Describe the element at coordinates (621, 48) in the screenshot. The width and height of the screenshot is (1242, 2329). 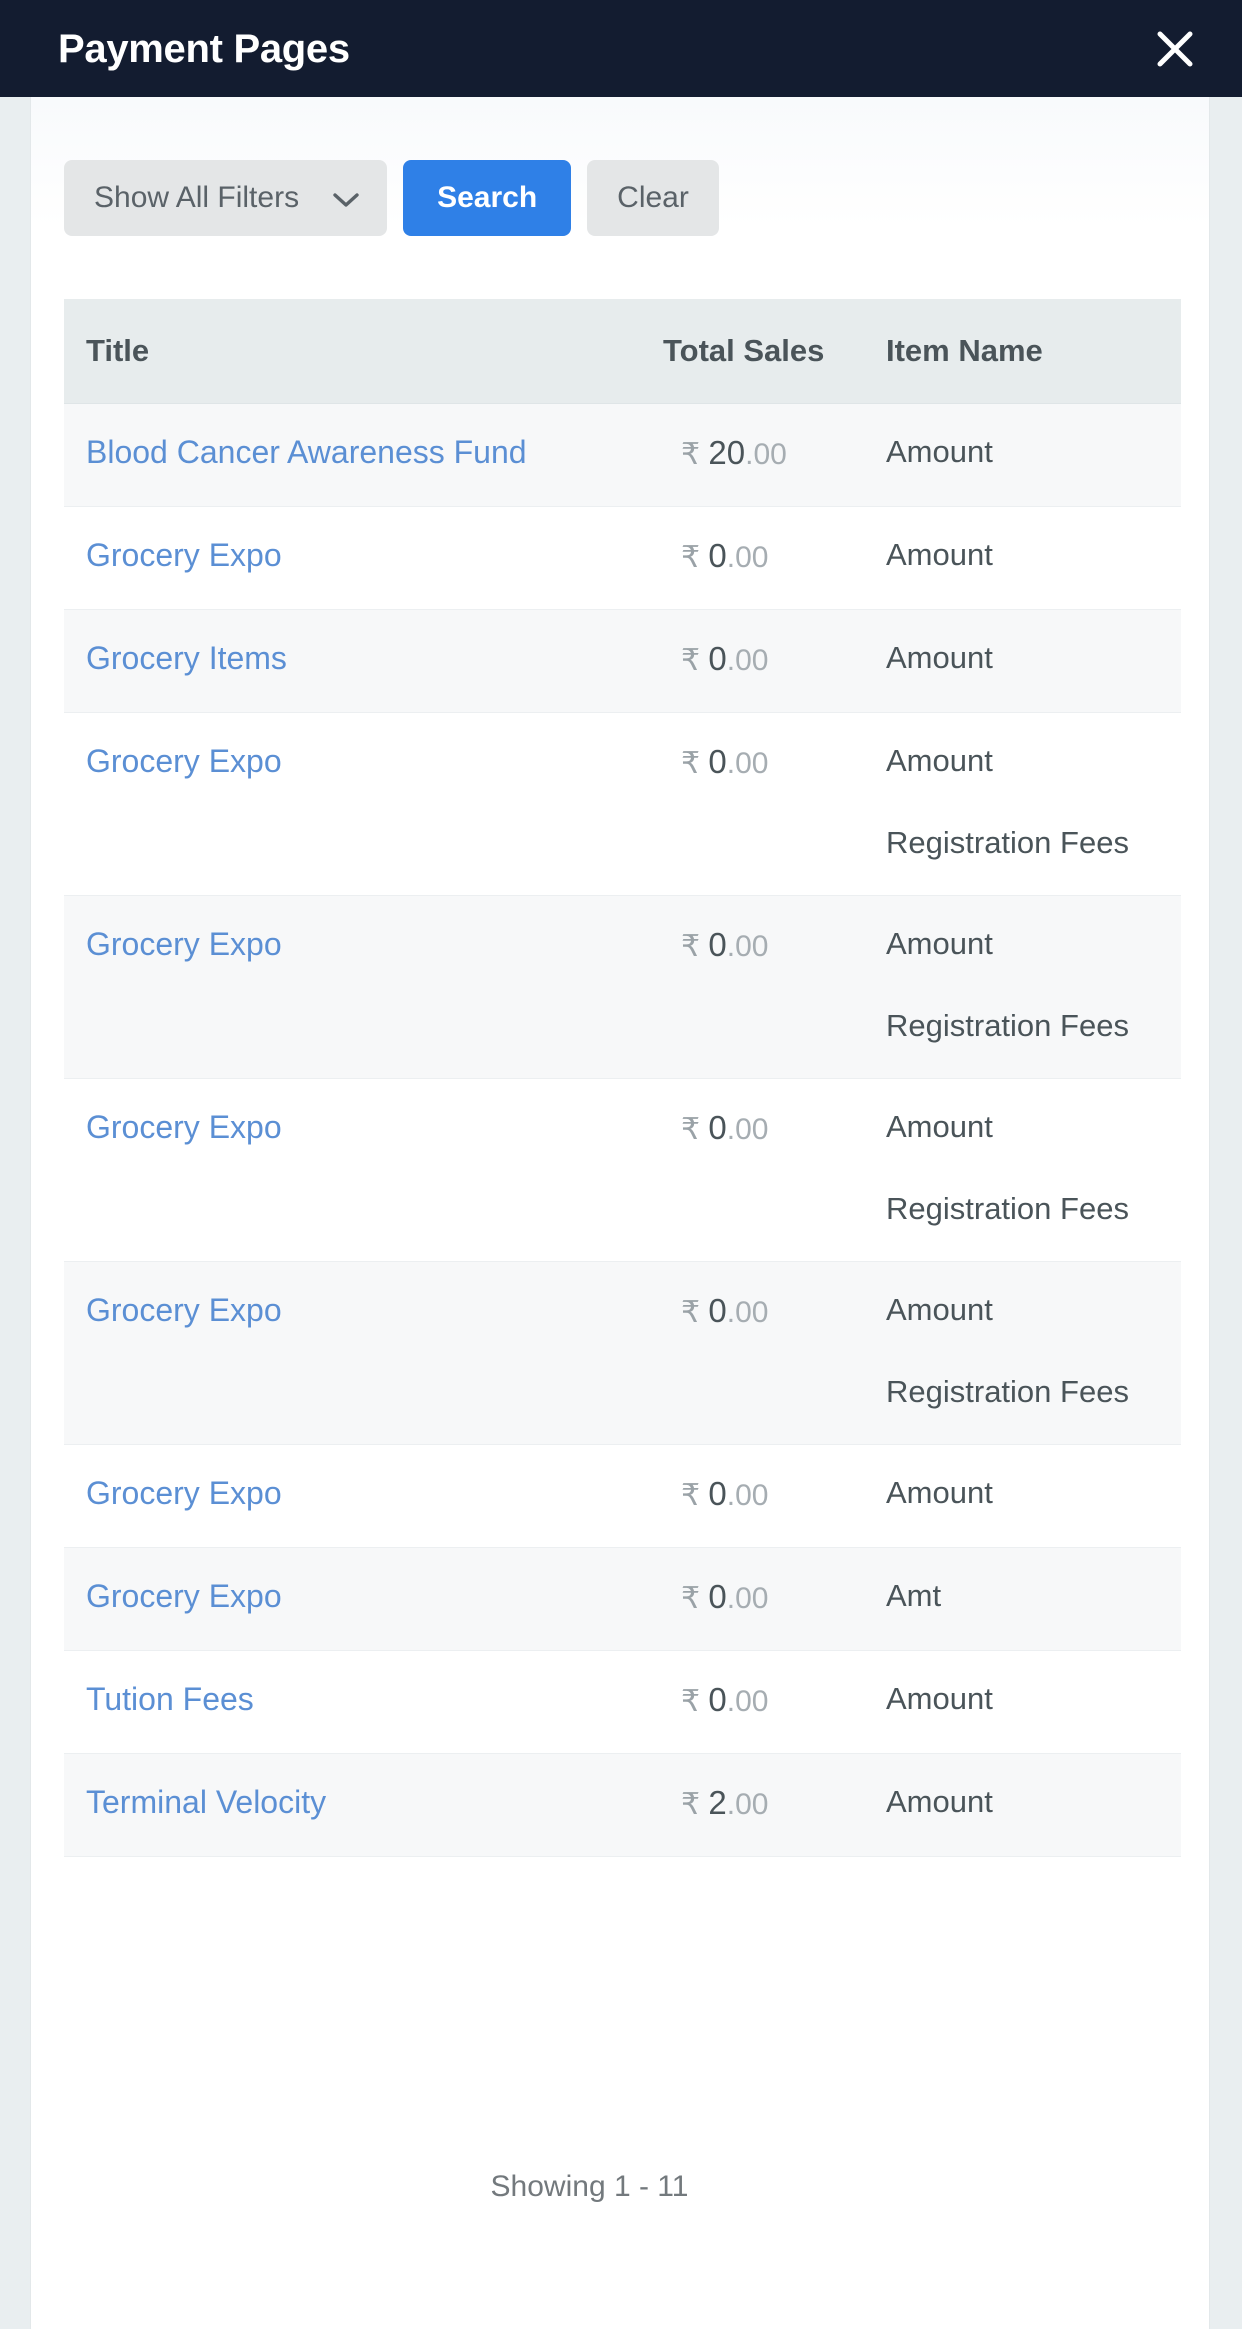
I see `modal-titlebar: Payment Pages` at that location.